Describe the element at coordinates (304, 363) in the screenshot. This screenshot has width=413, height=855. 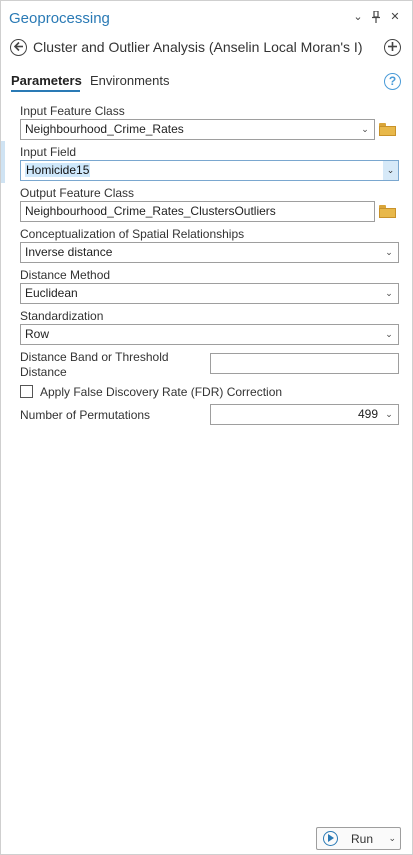
I see `distance-band-input` at that location.